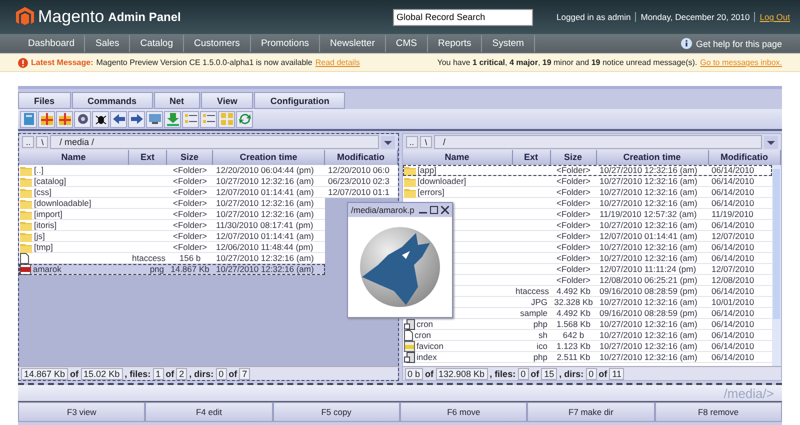 This screenshot has height=425, width=800. Describe the element at coordinates (442, 181) in the screenshot. I see `file-name: [downloader]` at that location.